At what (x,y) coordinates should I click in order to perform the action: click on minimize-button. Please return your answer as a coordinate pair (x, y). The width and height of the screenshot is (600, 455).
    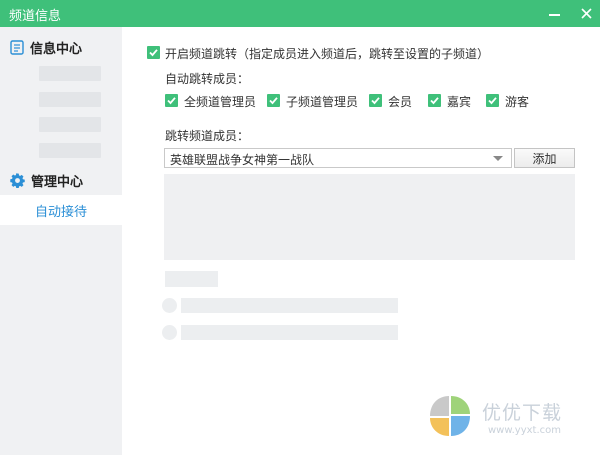
    Looking at the image, I should click on (554, 13).